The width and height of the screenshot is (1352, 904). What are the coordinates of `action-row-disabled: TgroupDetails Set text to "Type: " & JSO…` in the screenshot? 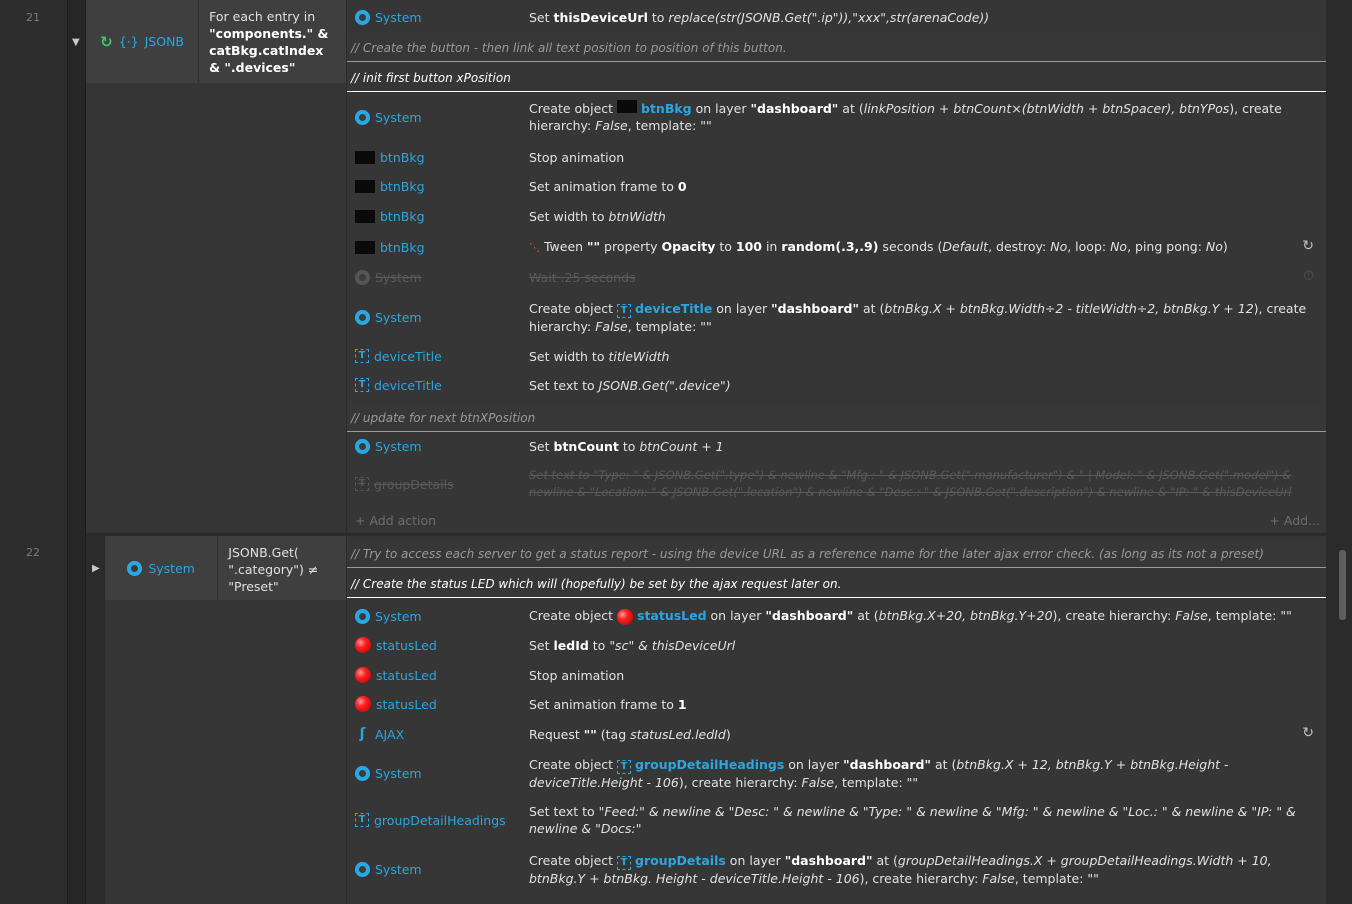 It's located at (836, 484).